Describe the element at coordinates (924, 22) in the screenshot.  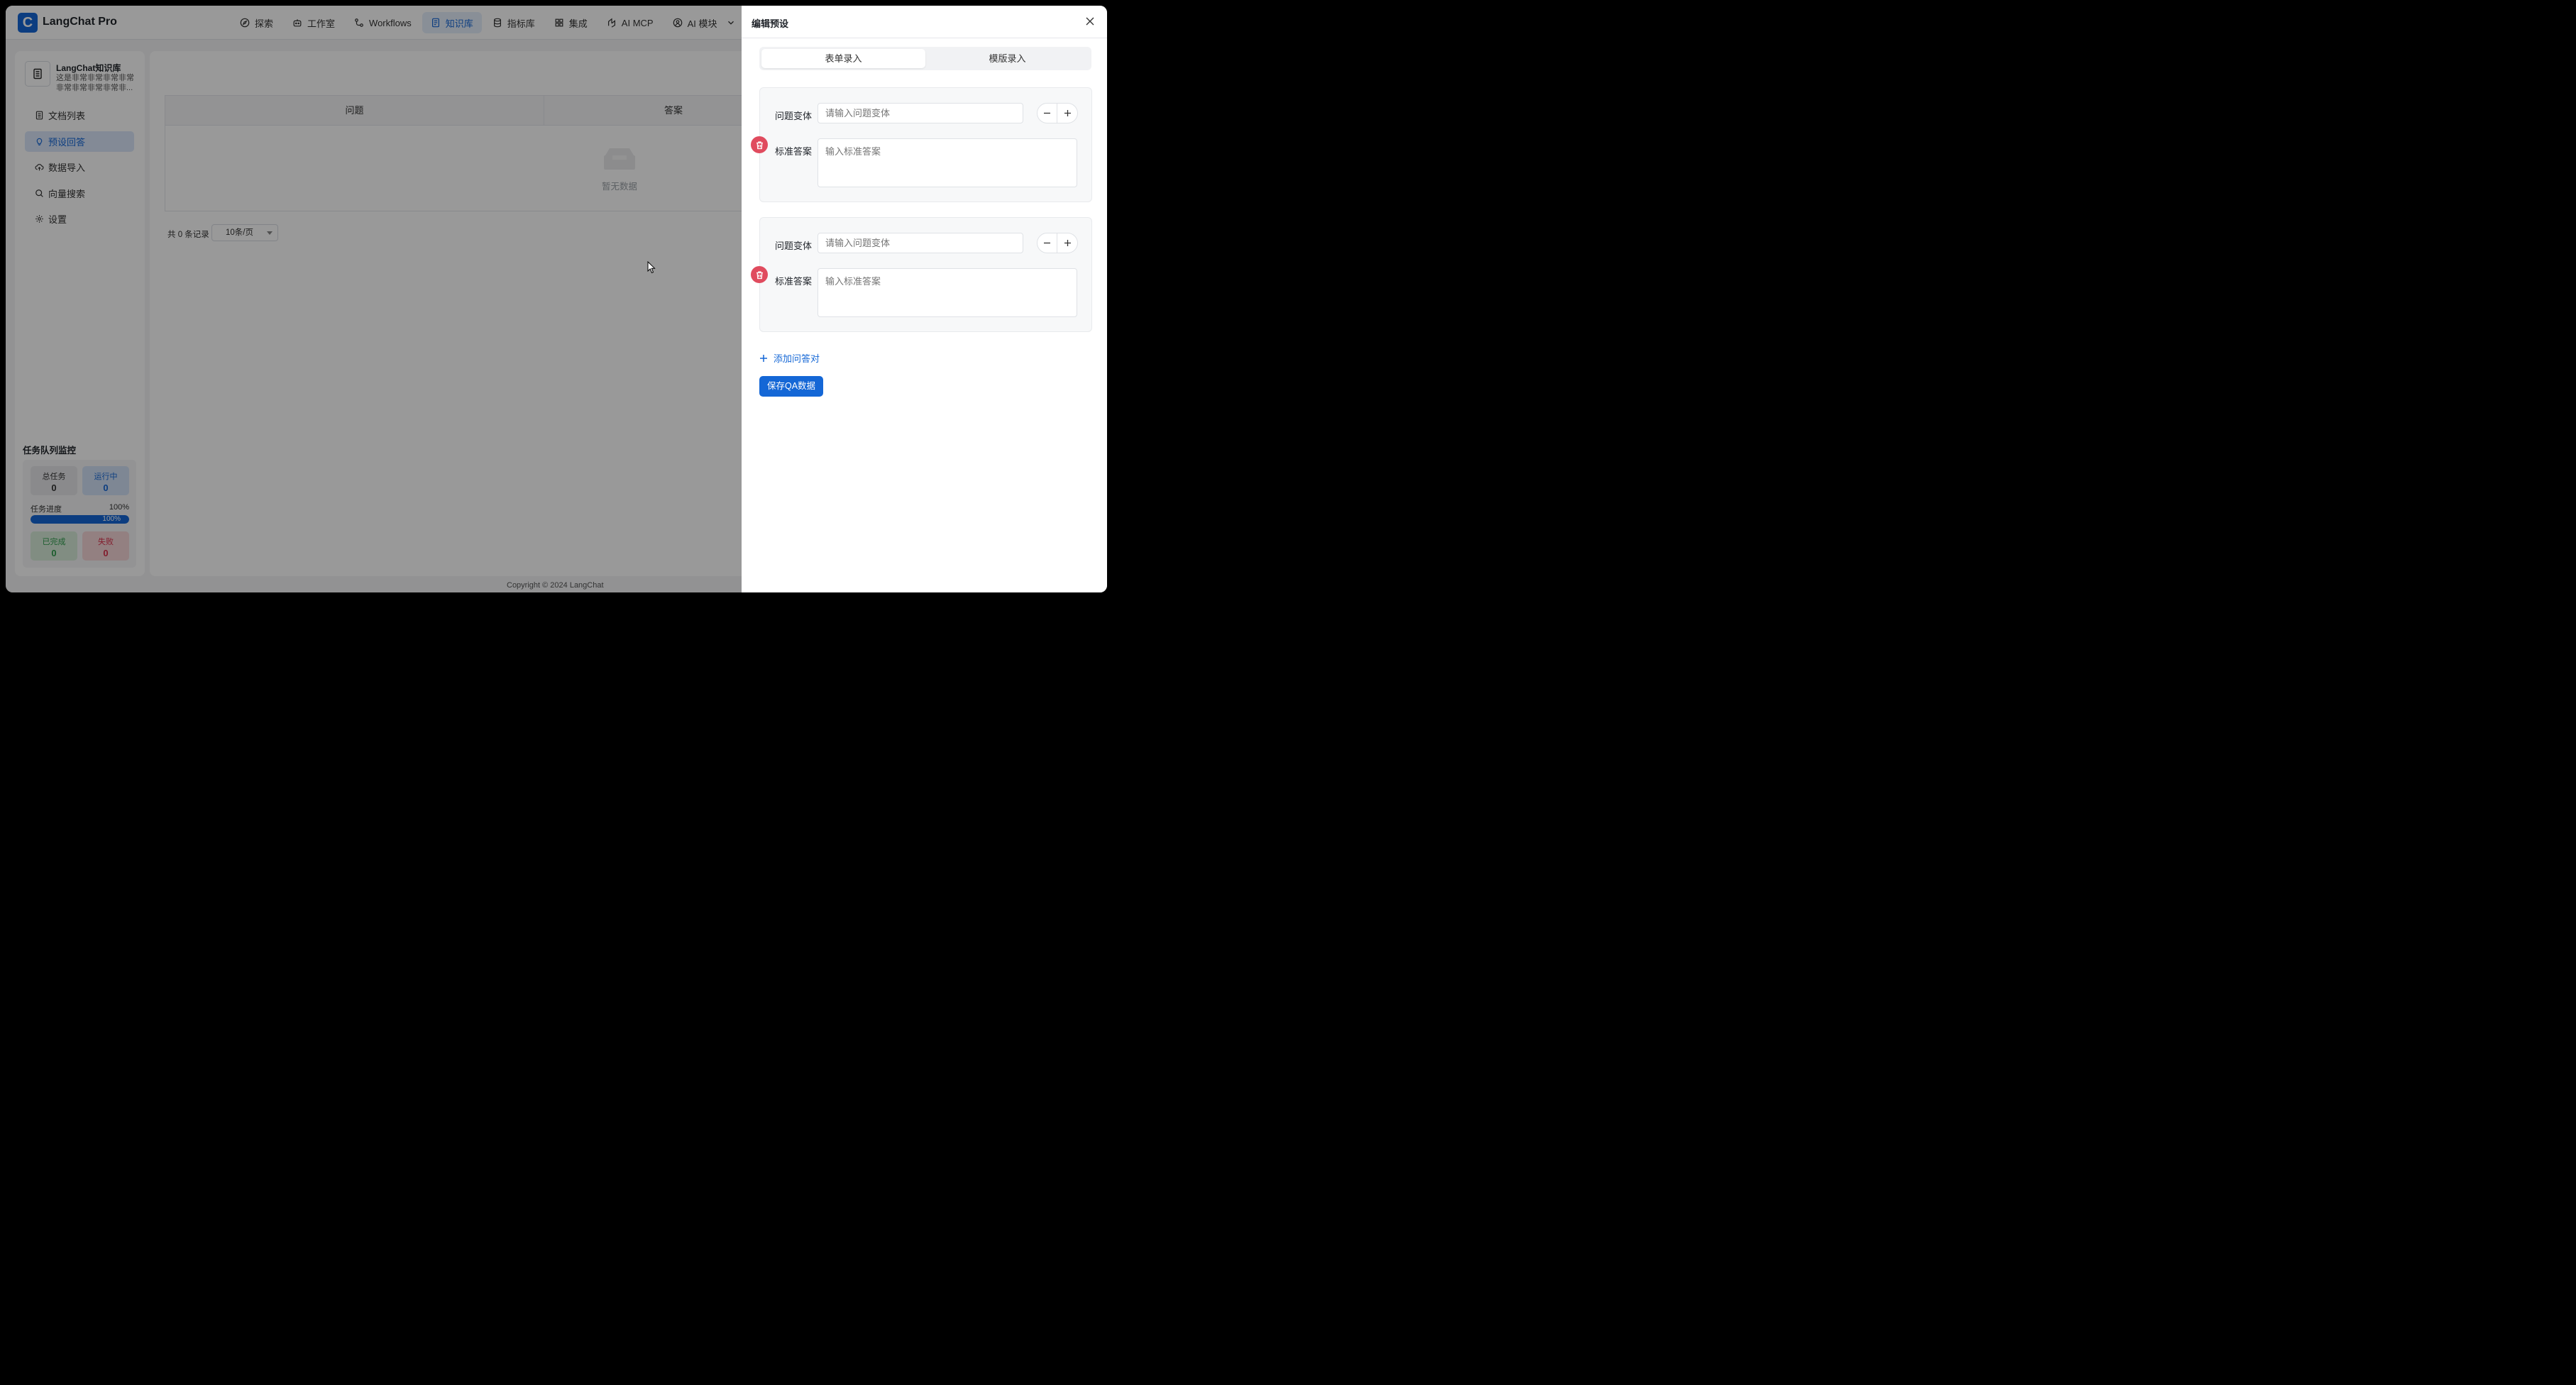
I see `drawer-header: 编辑预设` at that location.